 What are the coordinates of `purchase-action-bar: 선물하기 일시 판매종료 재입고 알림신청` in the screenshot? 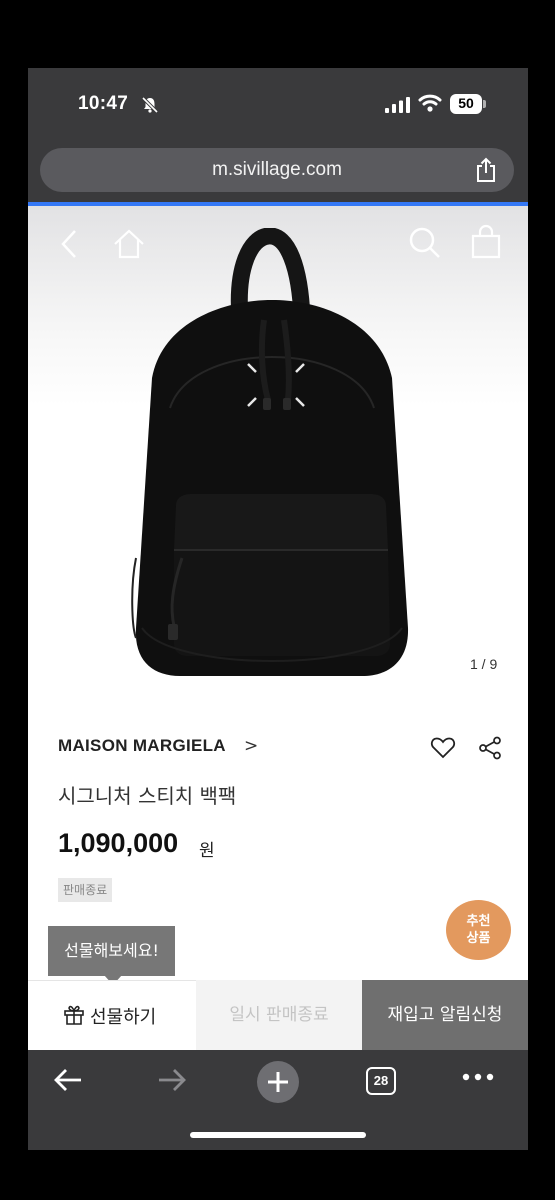 It's located at (278, 1015).